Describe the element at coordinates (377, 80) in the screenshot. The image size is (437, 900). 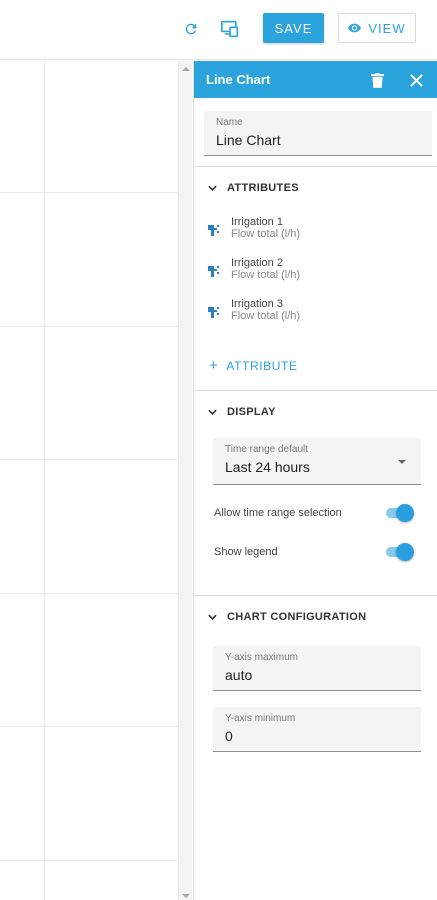
I see `trash-icon` at that location.